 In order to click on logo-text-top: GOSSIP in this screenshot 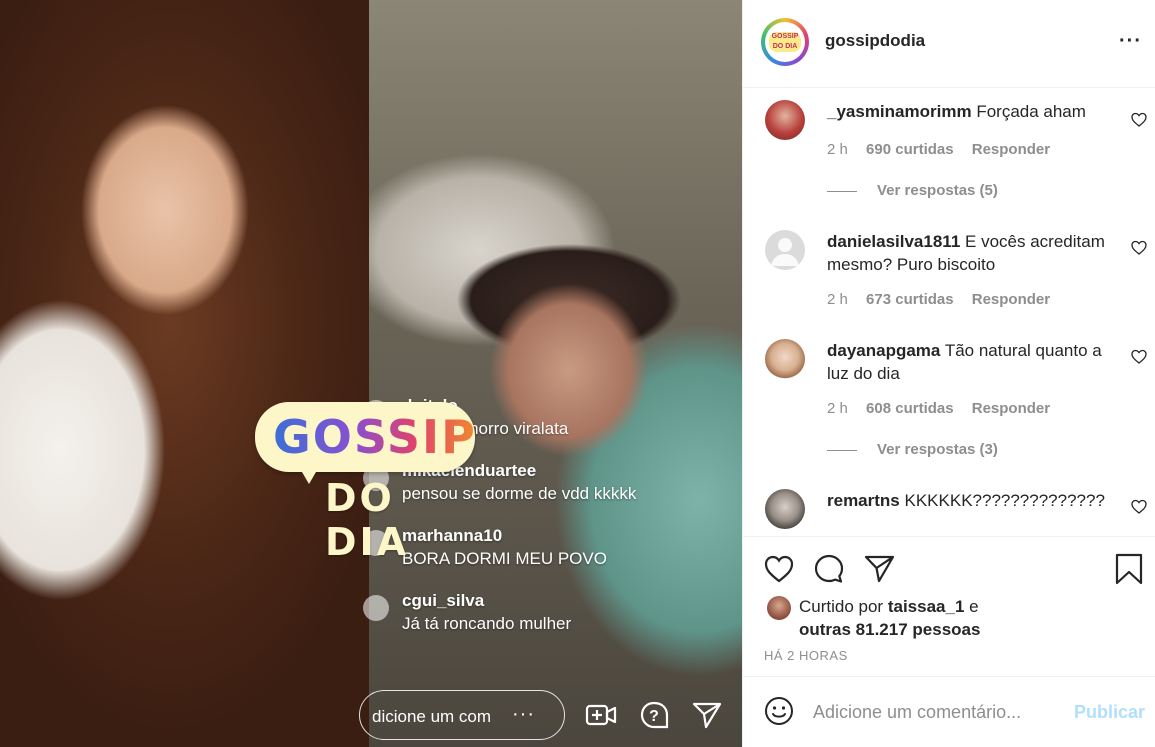, I will do `click(375, 437)`.